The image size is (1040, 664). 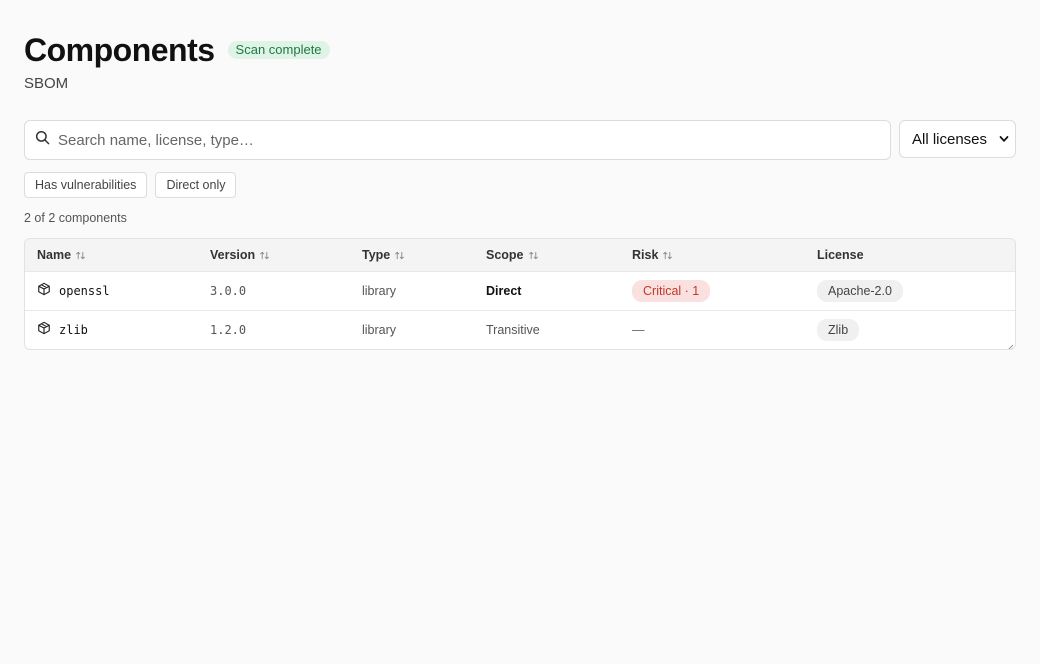 I want to click on column-header-label: Type, so click(x=376, y=254).